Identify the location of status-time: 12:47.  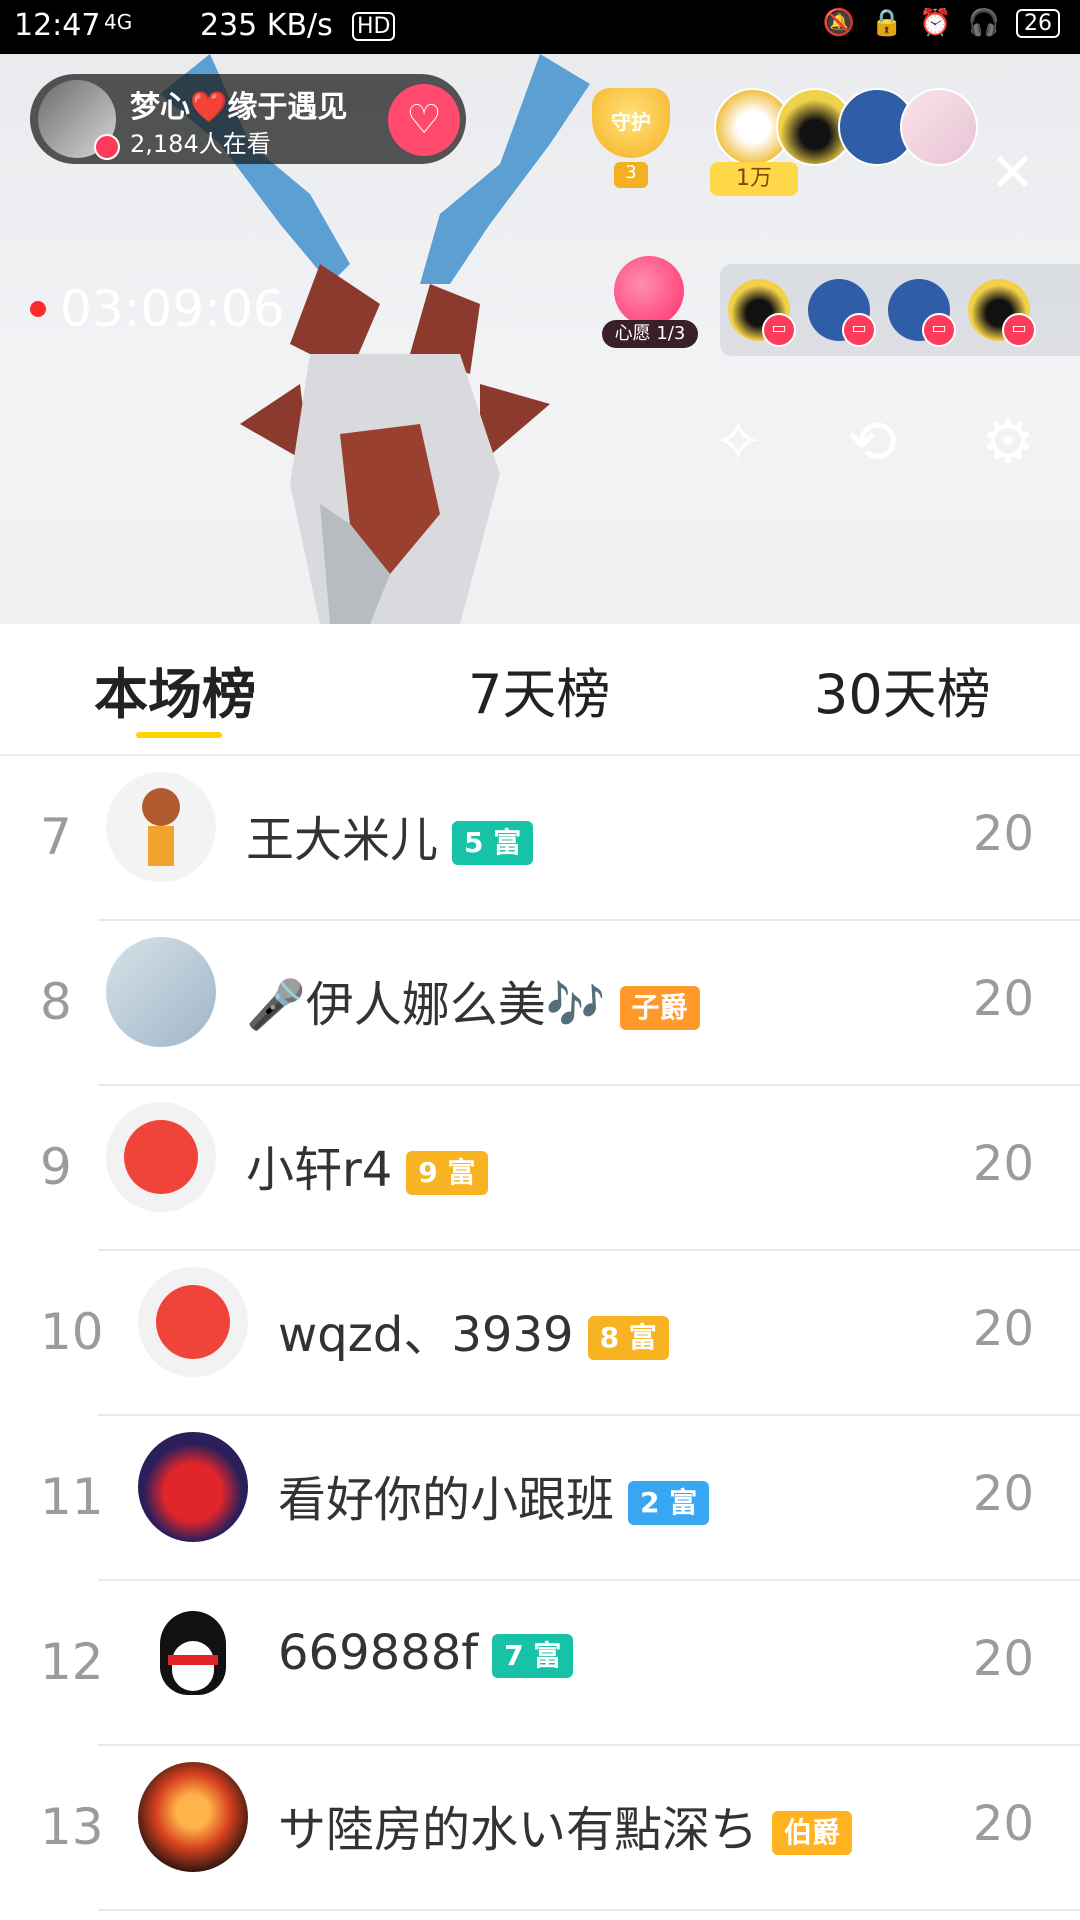
(57, 25).